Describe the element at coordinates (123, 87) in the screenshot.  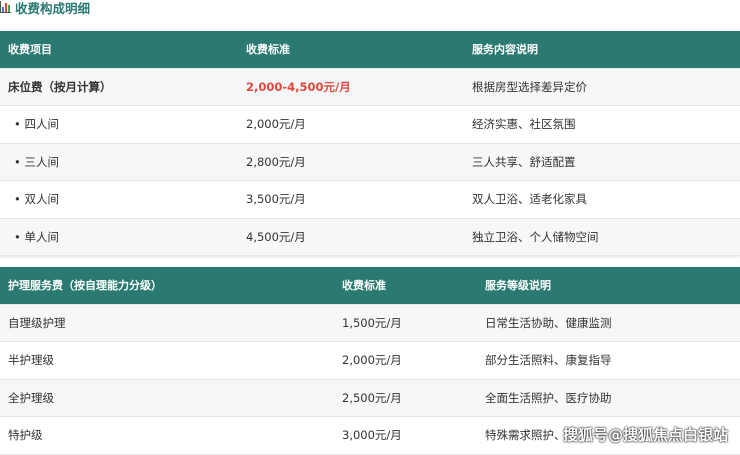
I see `row-item: 床位费（按月计算）` at that location.